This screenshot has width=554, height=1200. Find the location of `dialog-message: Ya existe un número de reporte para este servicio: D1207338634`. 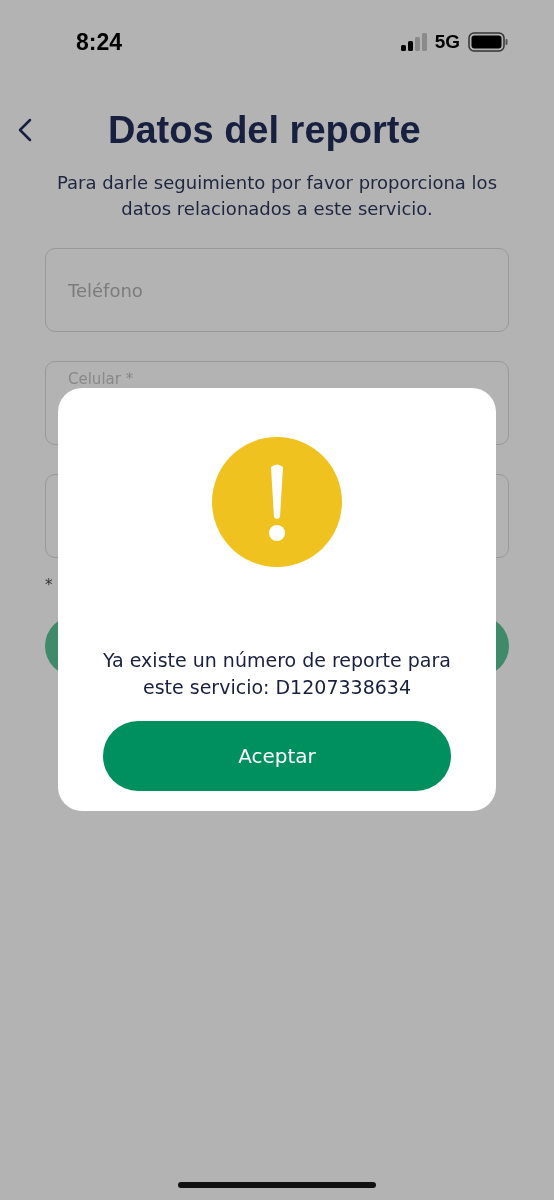

dialog-message: Ya existe un número de reporte para este servicio: D1207338634 is located at coordinates (277, 674).